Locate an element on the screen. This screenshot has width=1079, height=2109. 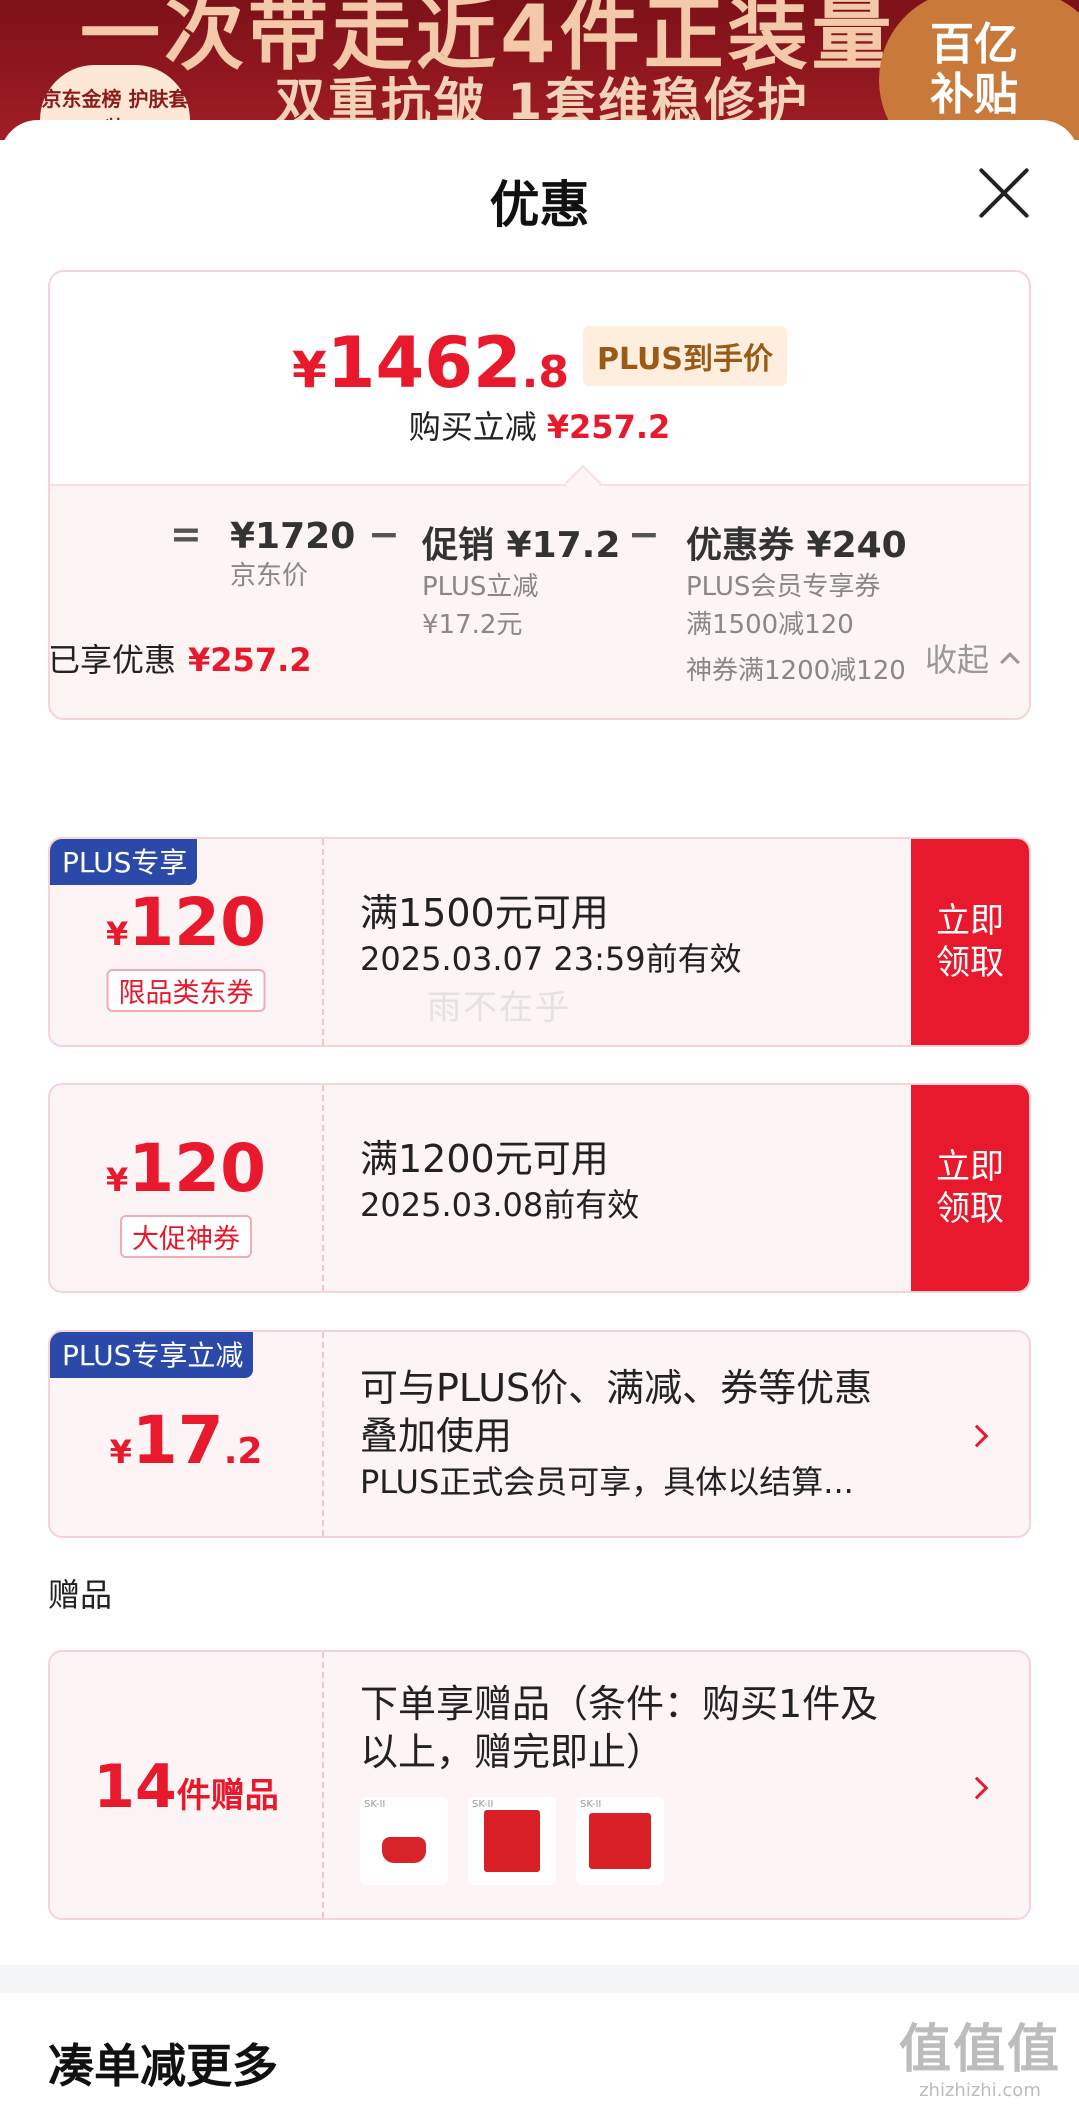
breakdown-main: ¥1720 is located at coordinates (293, 536).